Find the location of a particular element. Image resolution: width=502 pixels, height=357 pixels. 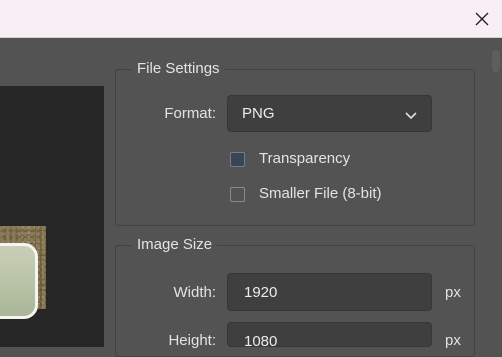

height-input: 1080 is located at coordinates (329, 336).